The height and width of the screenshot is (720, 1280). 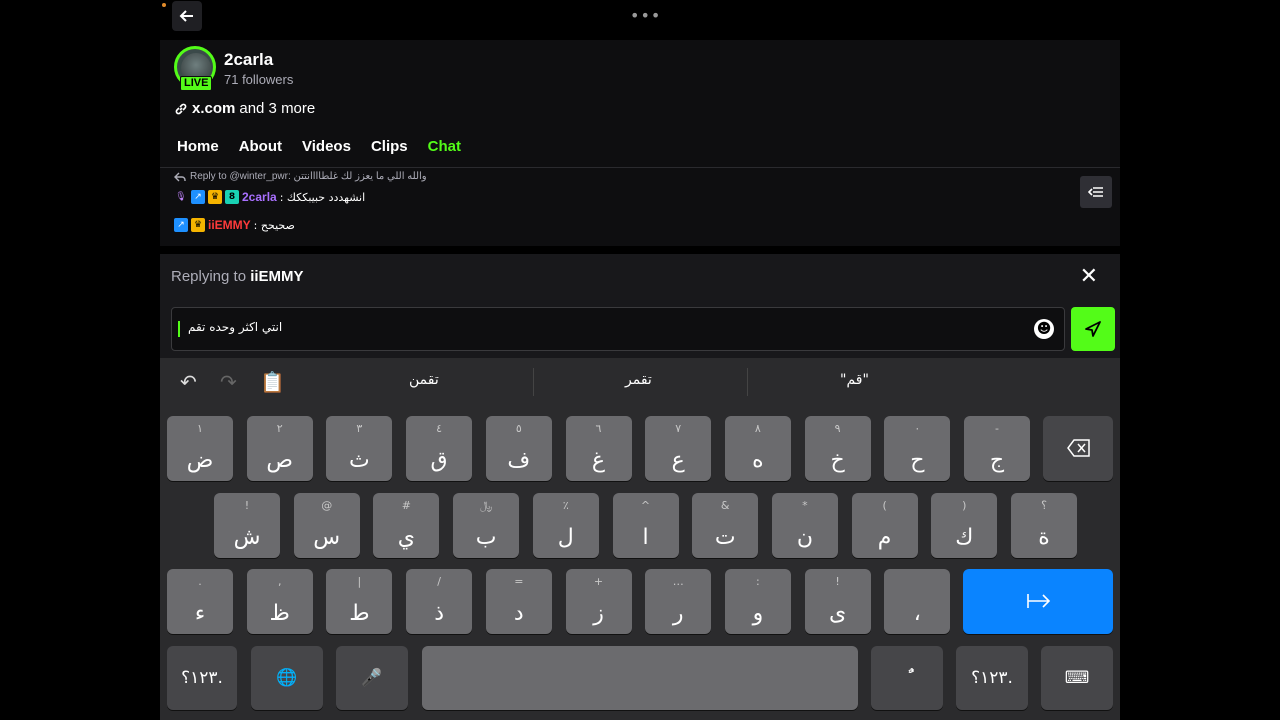 I want to click on chat-username: iiEMMY, so click(x=229, y=225).